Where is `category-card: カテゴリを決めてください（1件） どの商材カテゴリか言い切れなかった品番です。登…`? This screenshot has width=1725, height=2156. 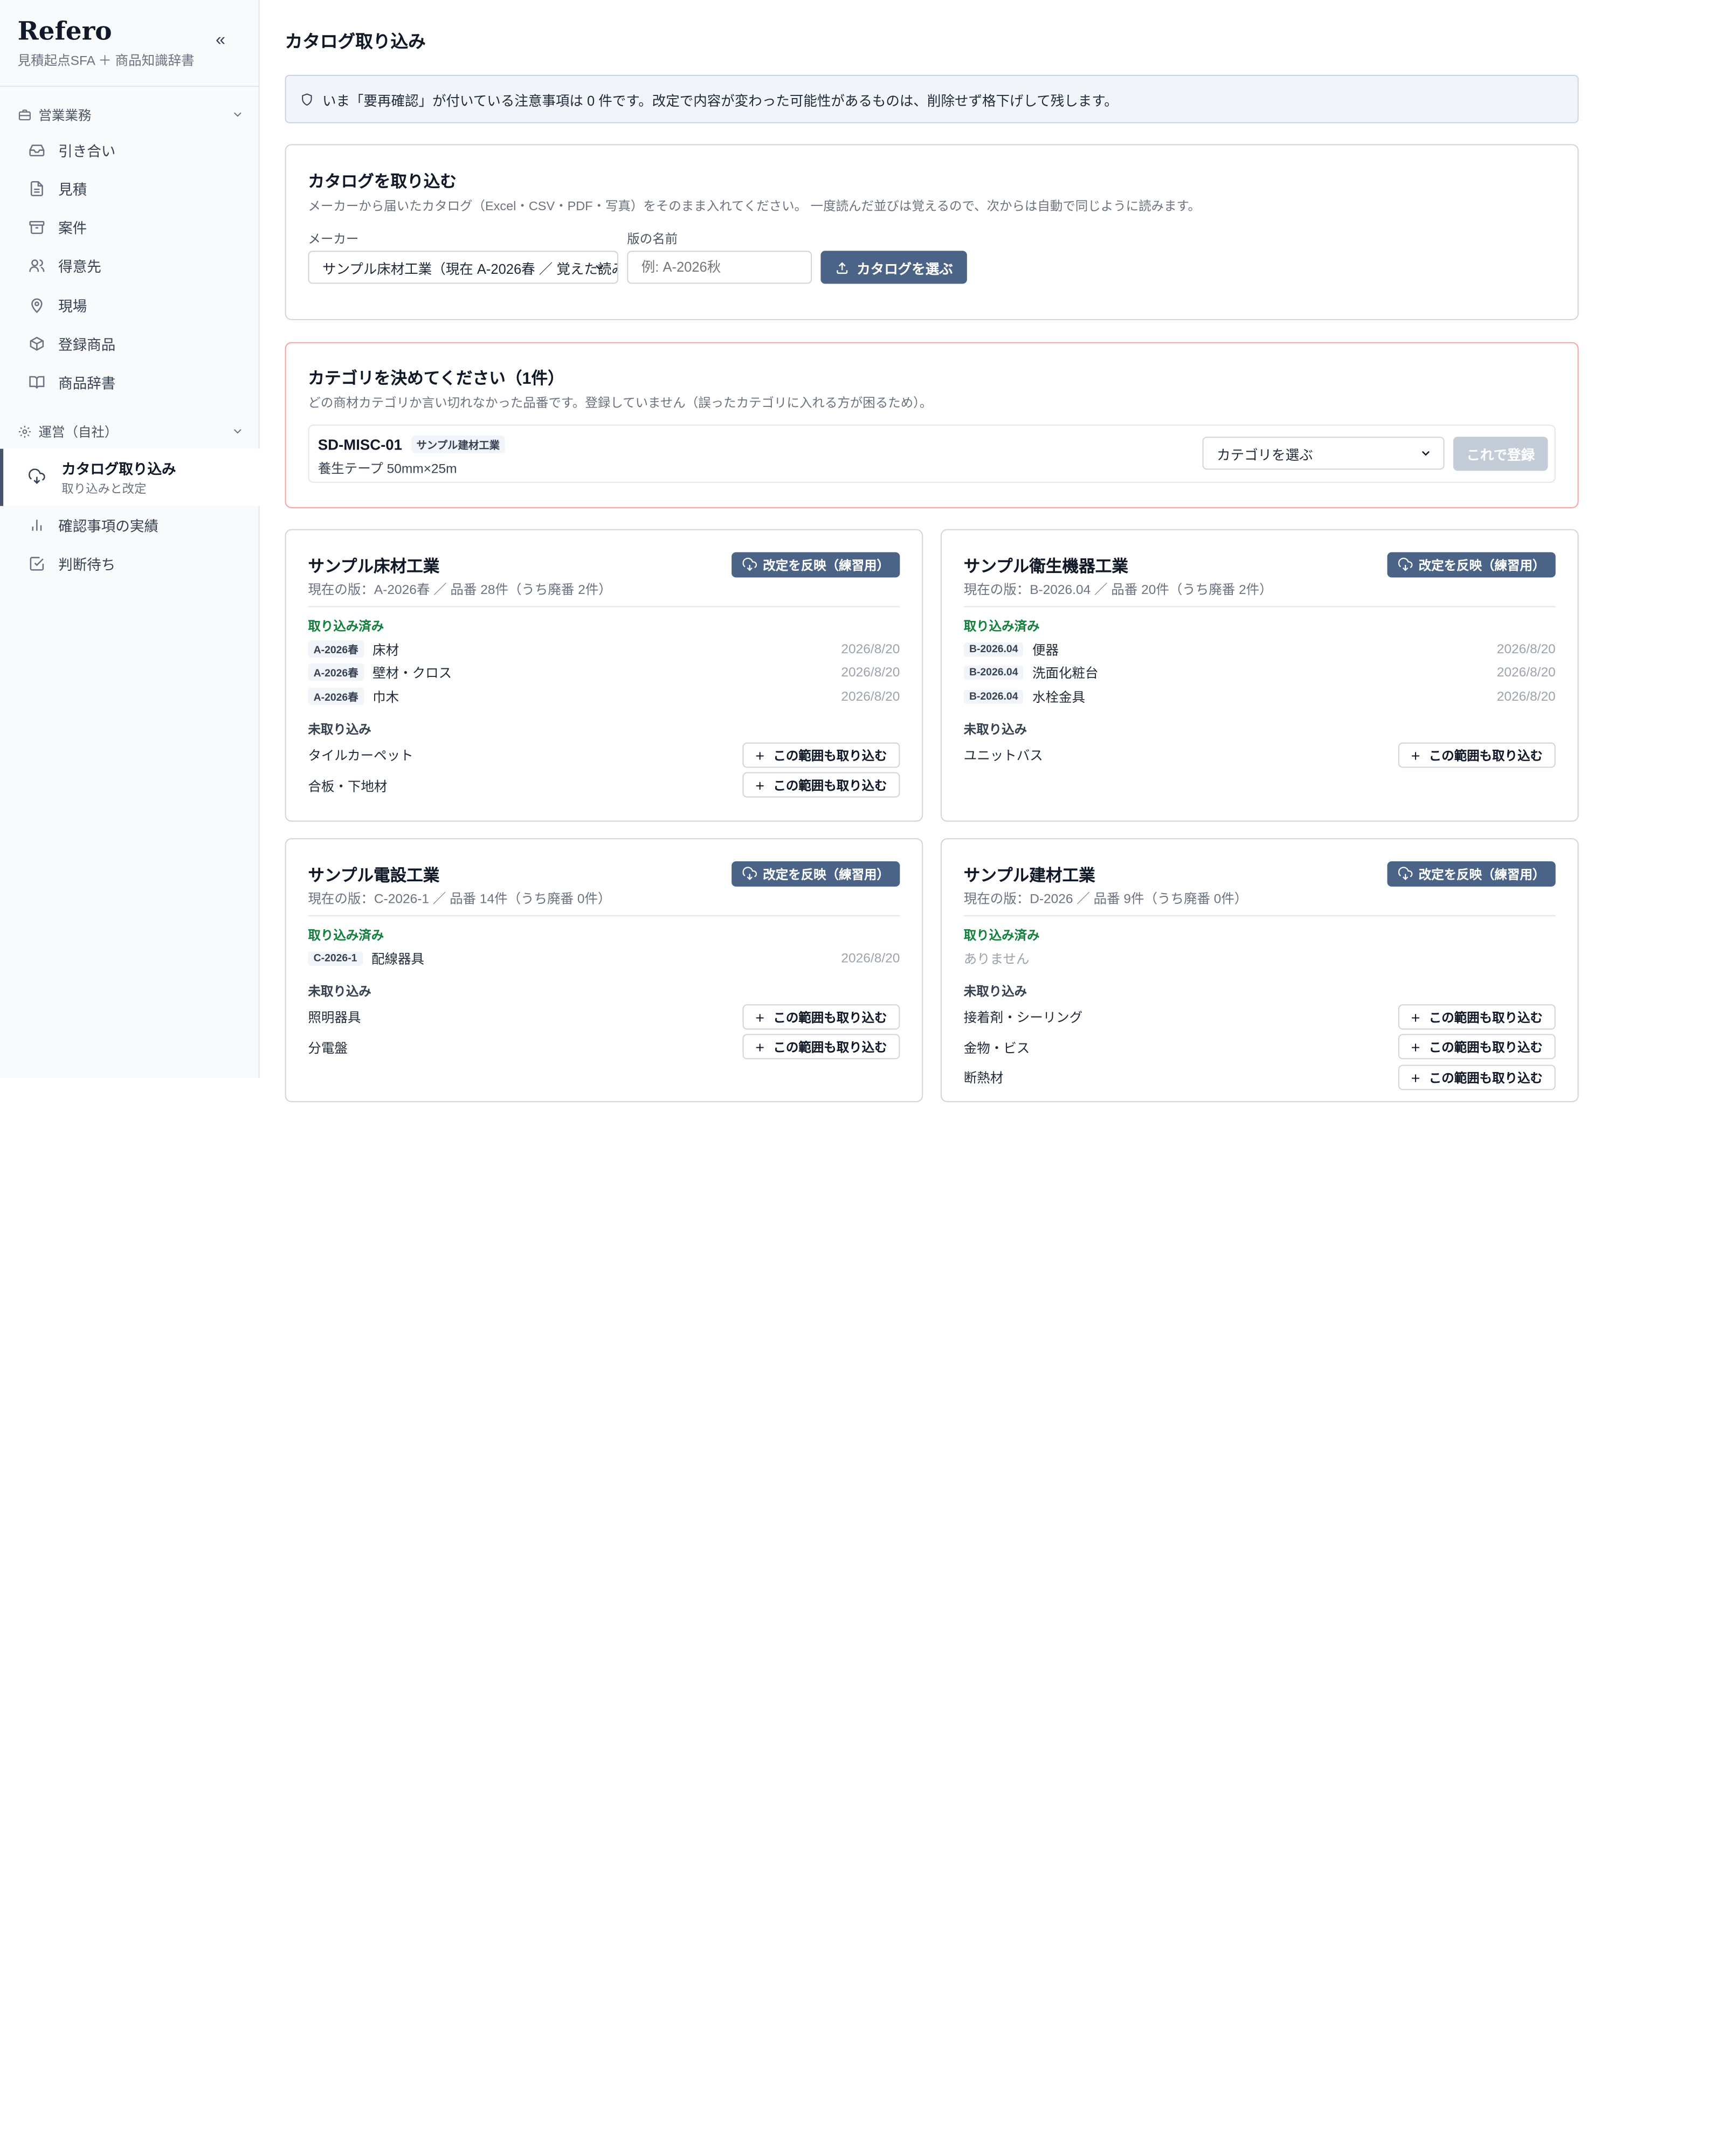
category-card: カテゴリを決めてください（1件） どの商材カテゴリか言い切れなかった品番です。登… is located at coordinates (932, 425).